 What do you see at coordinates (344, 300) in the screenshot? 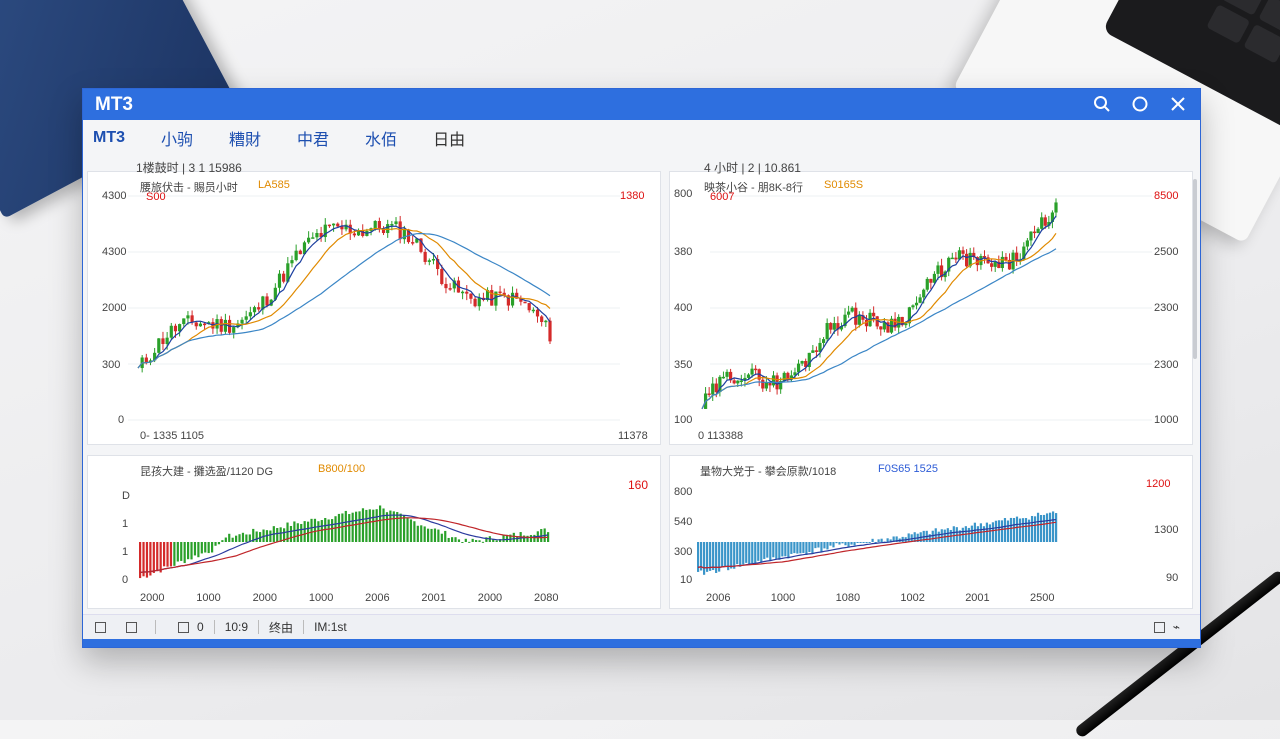
I see `moving-average-line` at bounding box center [344, 300].